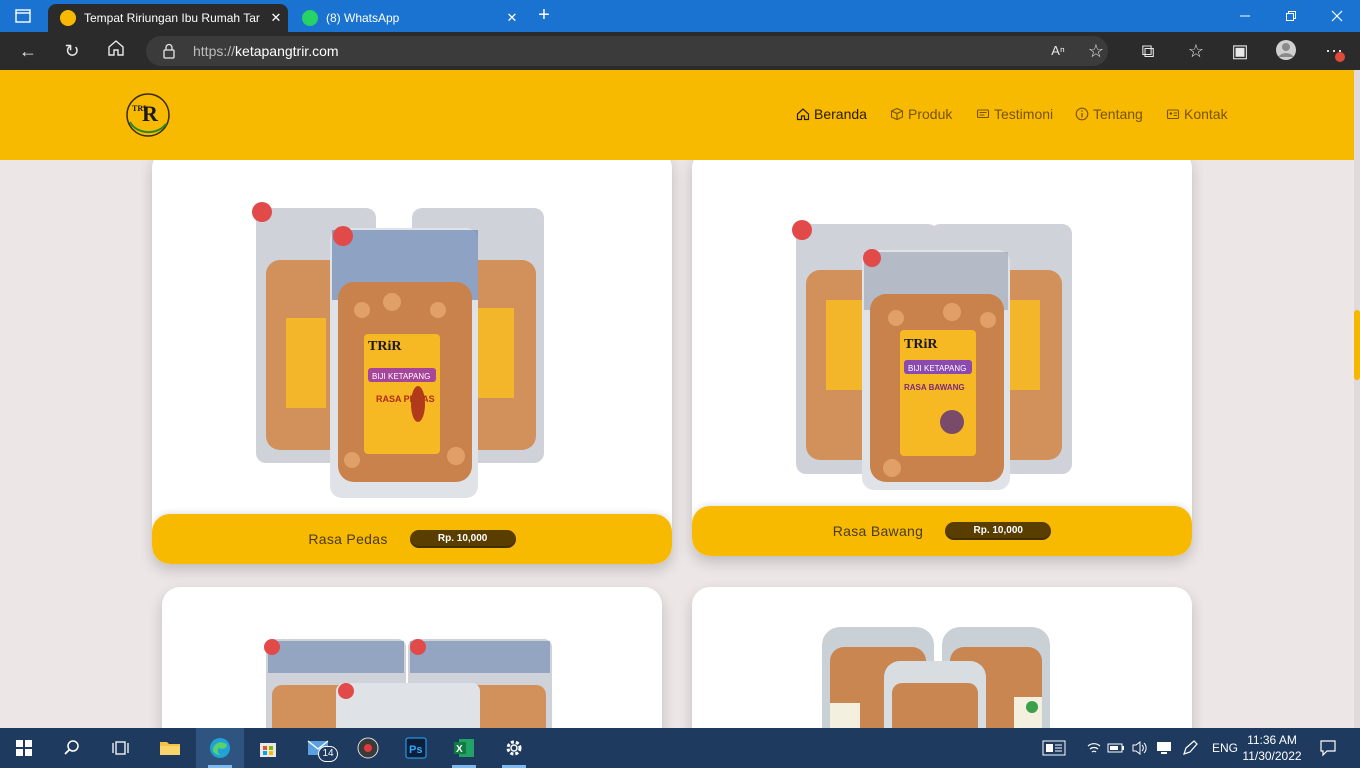  I want to click on add-favorite-icon: ☆, so click(1096, 51).